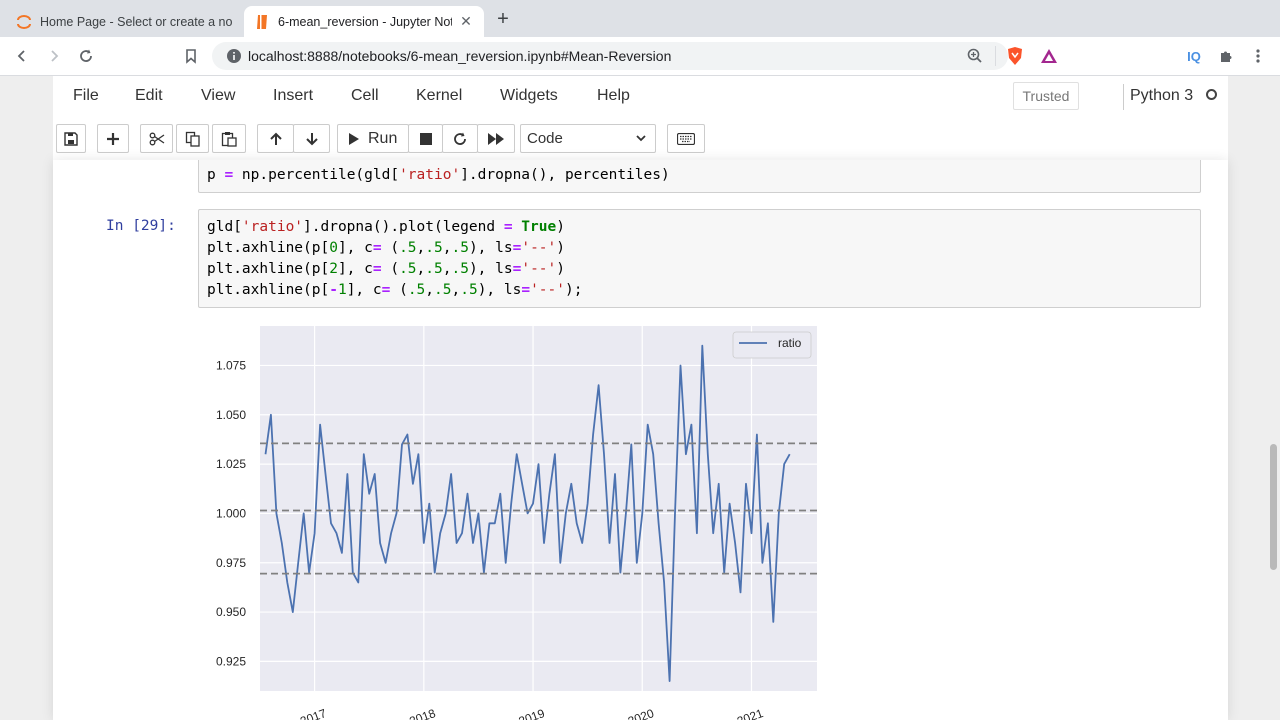 The width and height of the screenshot is (1280, 720). Describe the element at coordinates (613, 96) in the screenshot. I see `menu-help: Help` at that location.